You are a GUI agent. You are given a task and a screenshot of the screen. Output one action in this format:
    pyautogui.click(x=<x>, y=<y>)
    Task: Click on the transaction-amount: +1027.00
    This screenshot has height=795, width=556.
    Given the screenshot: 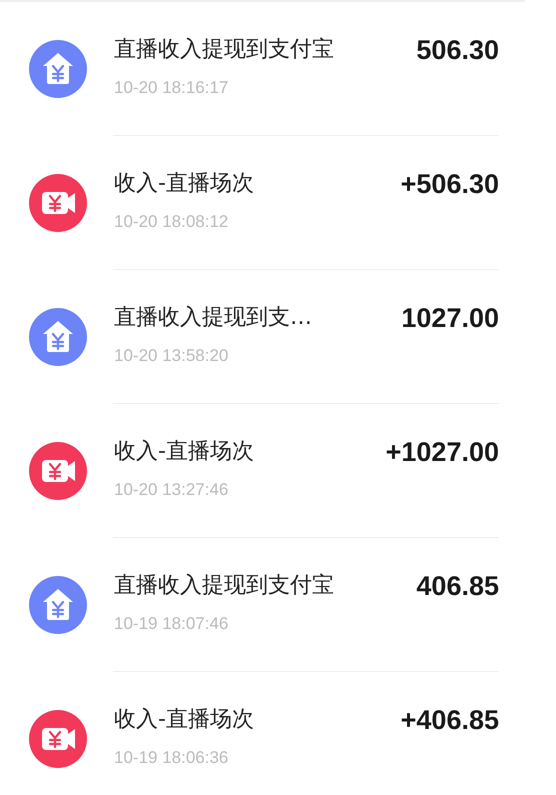 What is the action you would take?
    pyautogui.click(x=442, y=452)
    